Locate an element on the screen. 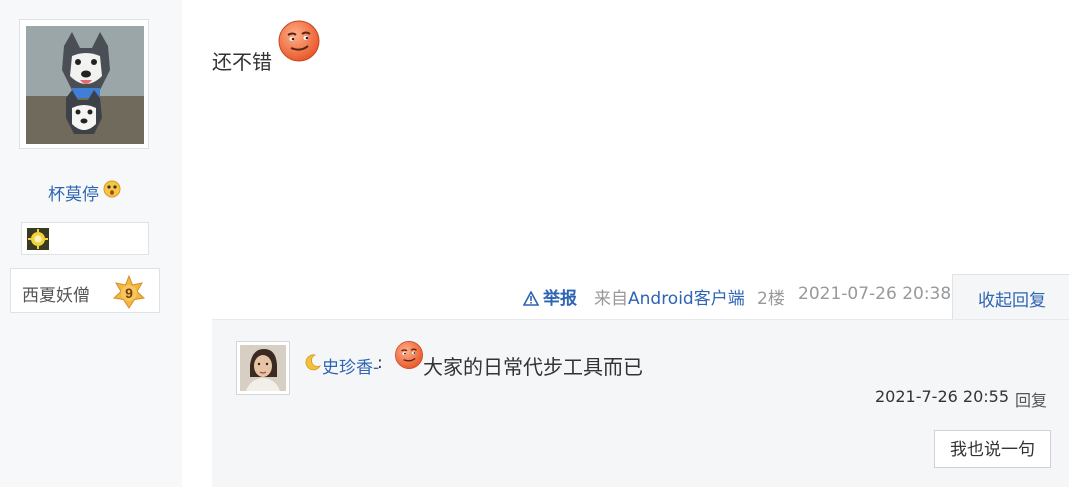 The image size is (1069, 487). post-timestamp: 2021-07-26 20:38 is located at coordinates (875, 294).